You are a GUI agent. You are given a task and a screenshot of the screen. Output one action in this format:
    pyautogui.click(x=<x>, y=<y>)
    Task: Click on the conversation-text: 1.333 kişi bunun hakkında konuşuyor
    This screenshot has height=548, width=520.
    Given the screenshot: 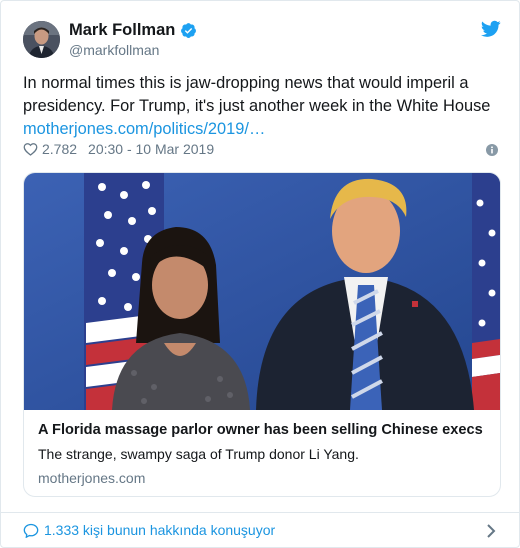 What is the action you would take?
    pyautogui.click(x=159, y=530)
    